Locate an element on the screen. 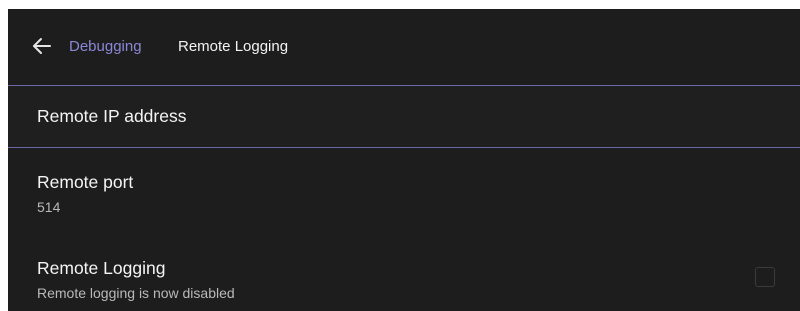 The width and height of the screenshot is (800, 311). arrow-left-icon is located at coordinates (42, 46).